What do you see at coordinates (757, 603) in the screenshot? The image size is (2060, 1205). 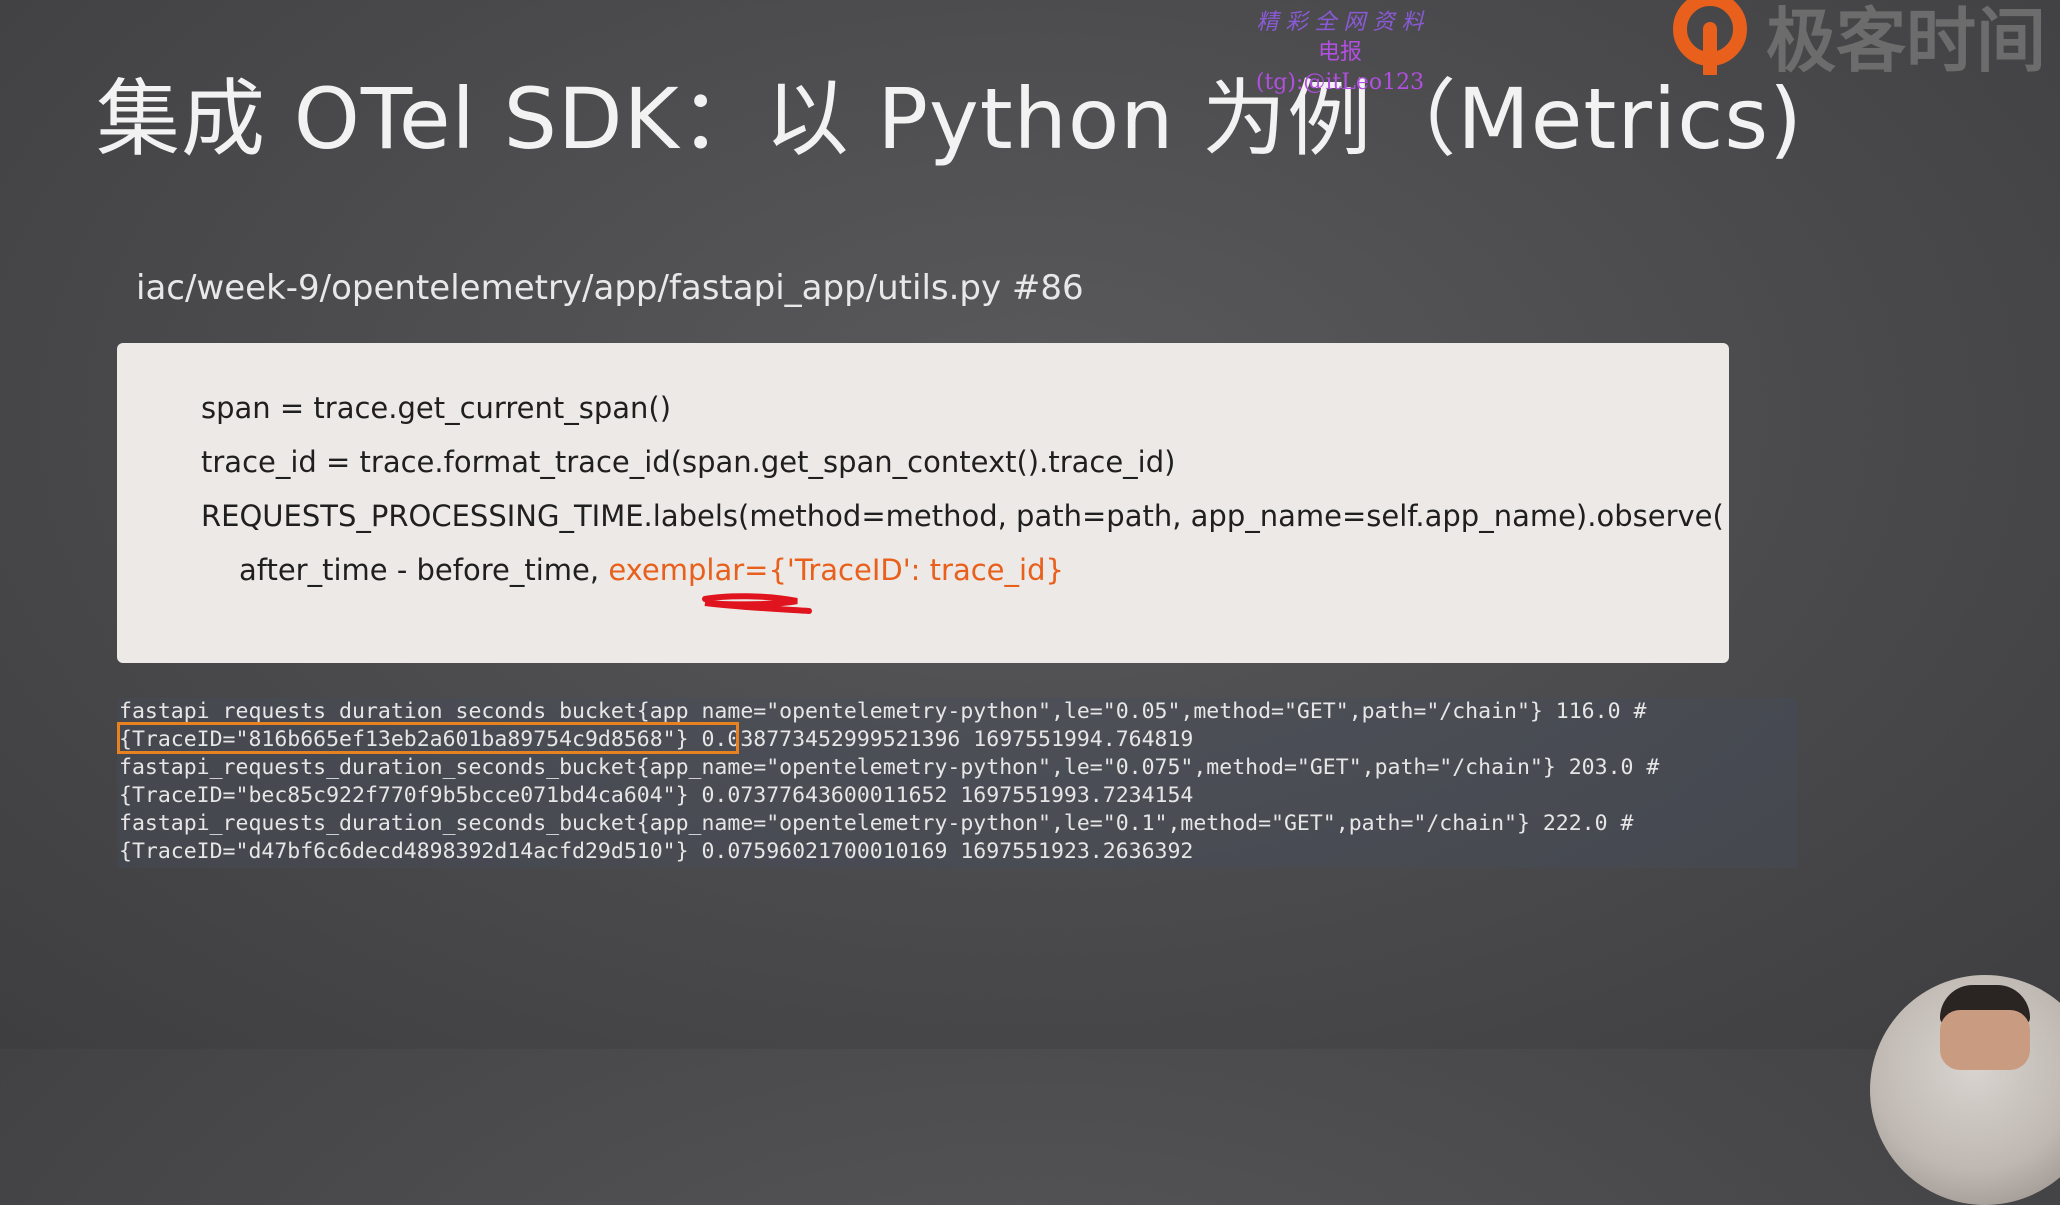 I see `red-underline-annotation` at bounding box center [757, 603].